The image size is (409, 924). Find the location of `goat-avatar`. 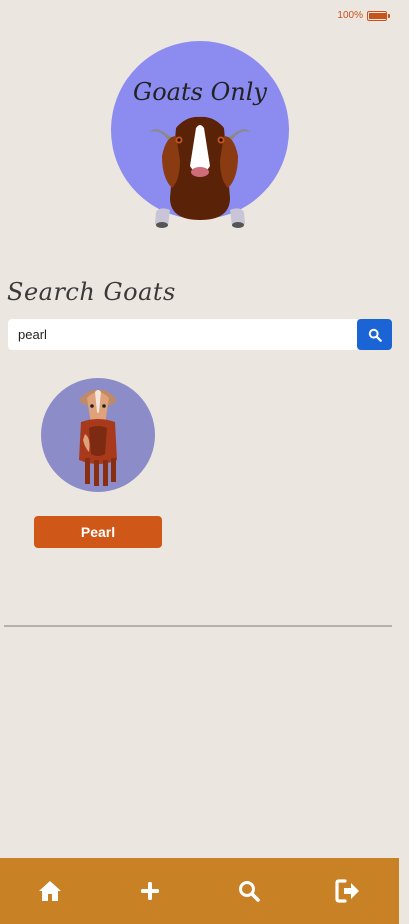

goat-avatar is located at coordinates (98, 435).